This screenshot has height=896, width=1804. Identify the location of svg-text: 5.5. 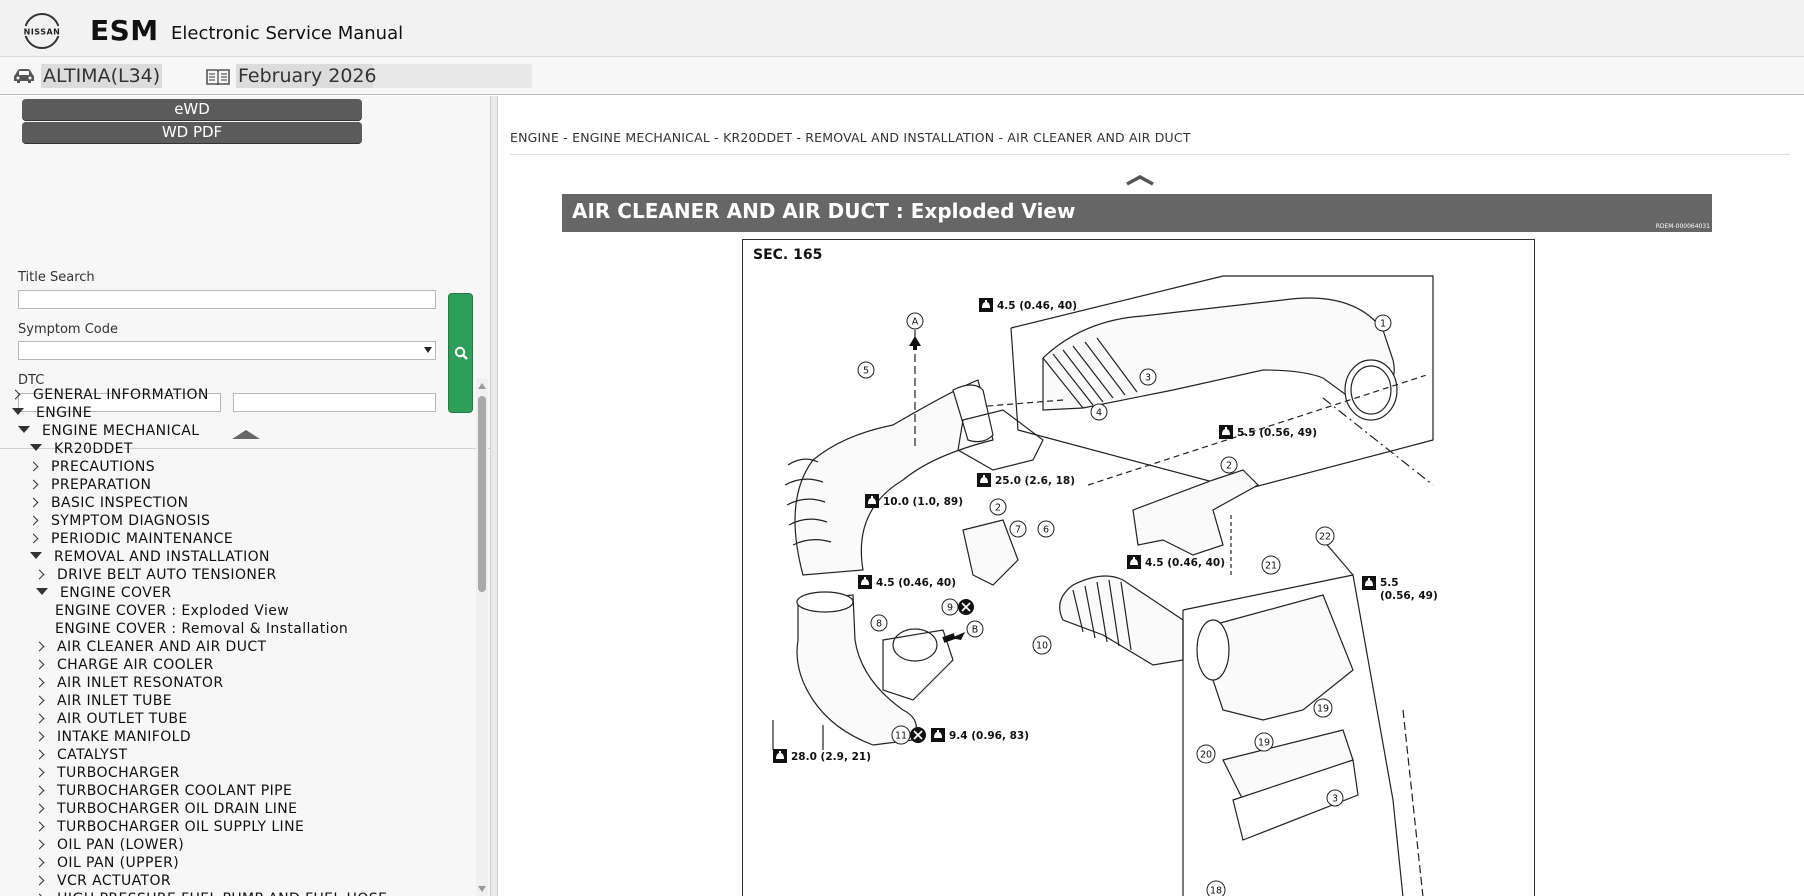
(1389, 583).